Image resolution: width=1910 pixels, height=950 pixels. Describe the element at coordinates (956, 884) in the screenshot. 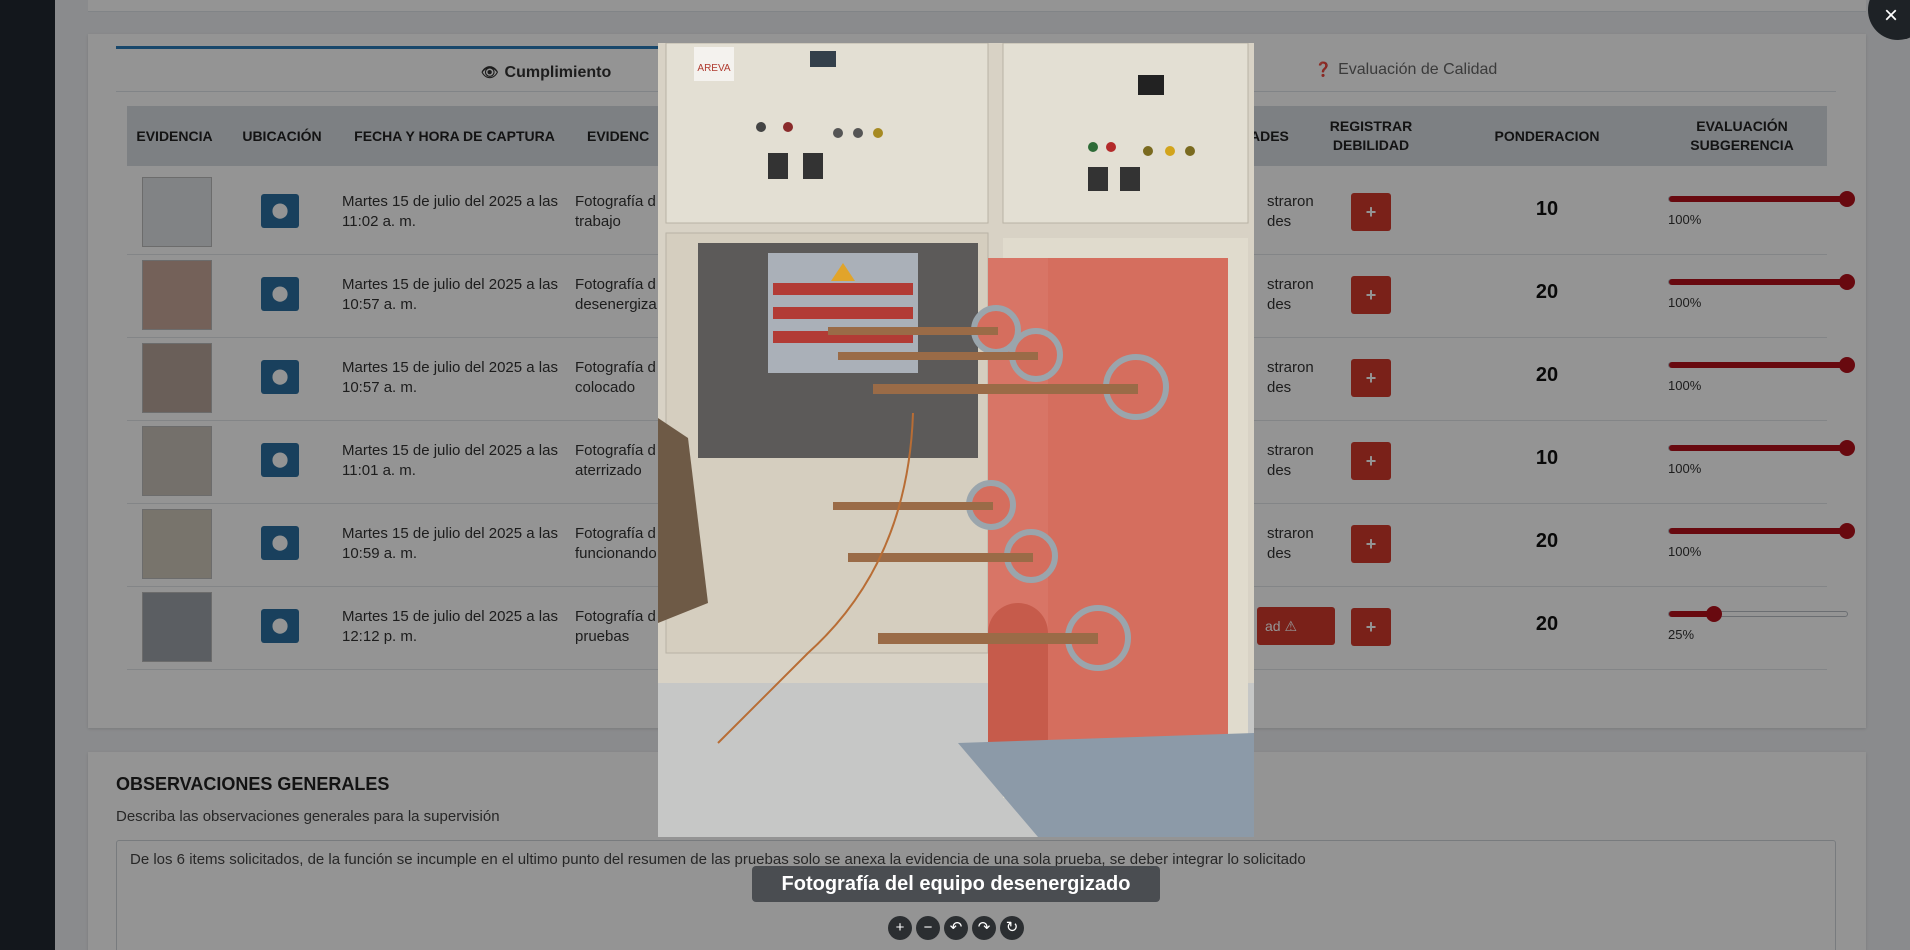

I see `photo-caption: Fotografía del equipo desenergizado` at that location.